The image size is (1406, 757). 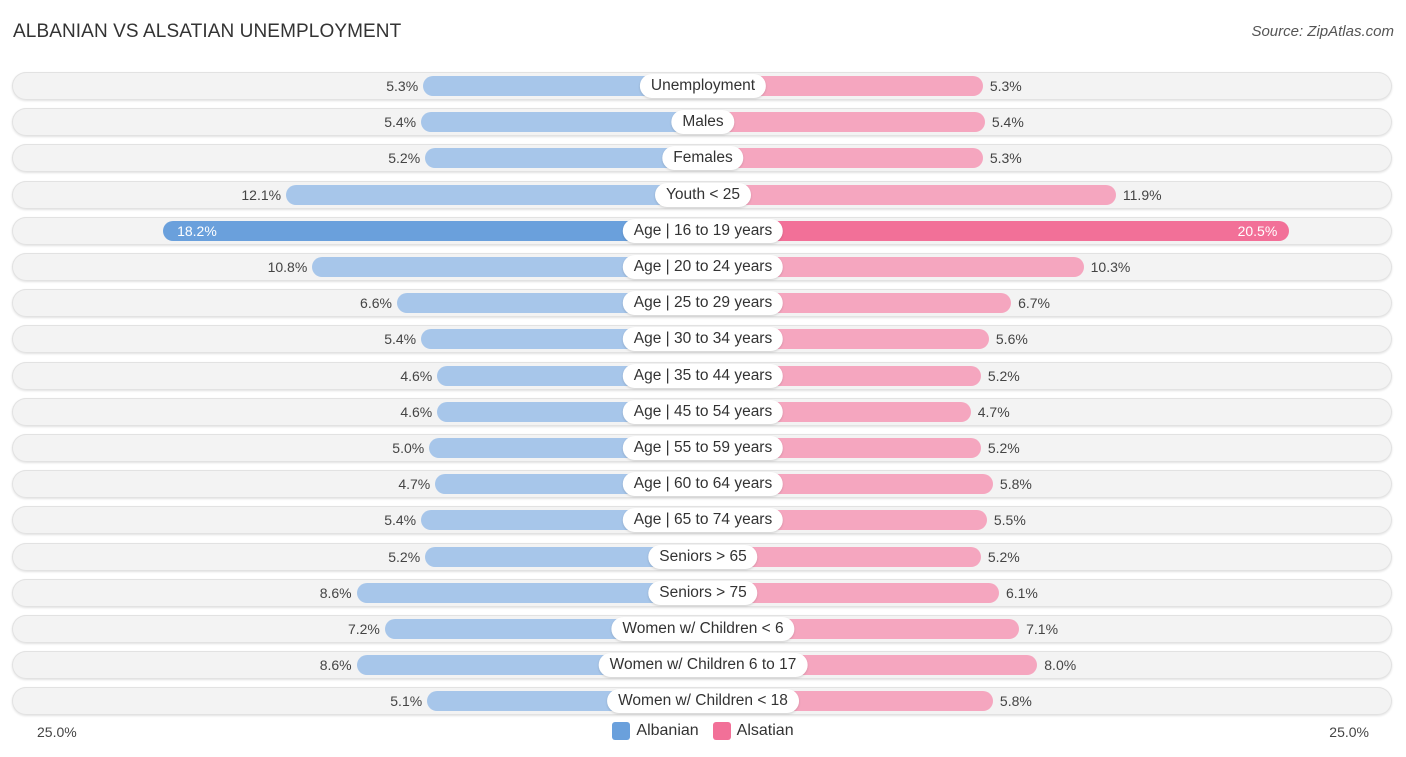 I want to click on value-label-albanian: 4.7%, so click(x=414, y=484).